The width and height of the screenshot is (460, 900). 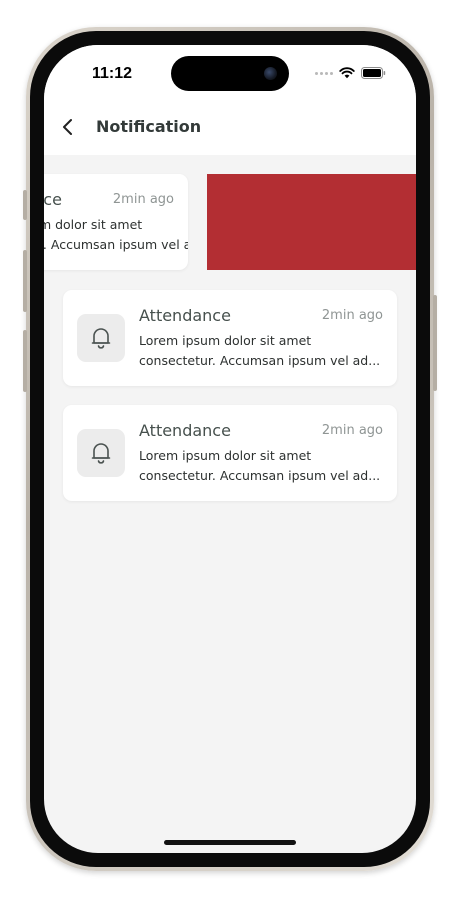 I want to click on wifi-icon, so click(x=347, y=73).